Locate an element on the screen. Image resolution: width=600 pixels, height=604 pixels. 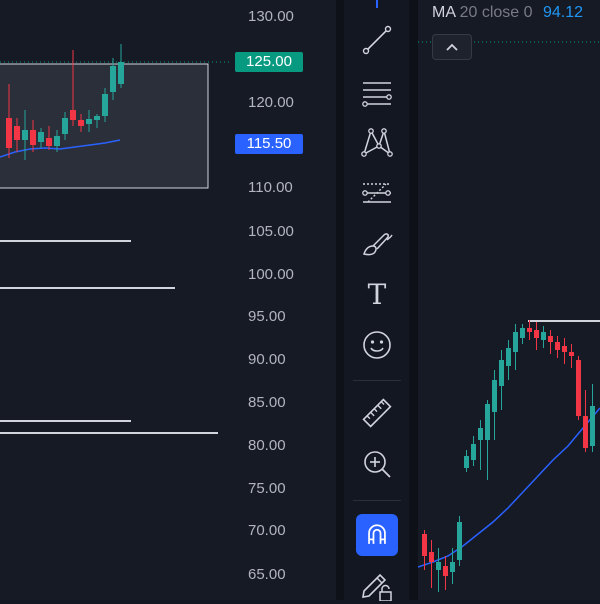
lock-drawing-icon is located at coordinates (377, 587).